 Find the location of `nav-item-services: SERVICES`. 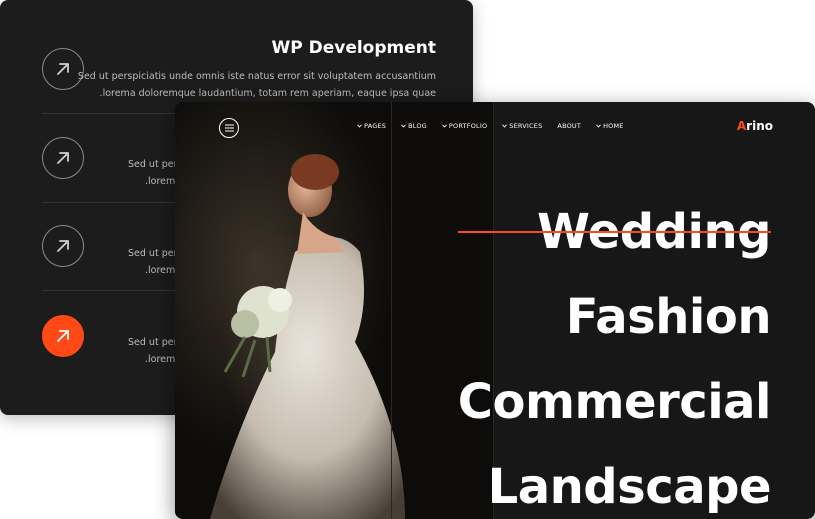

nav-item-services: SERVICES is located at coordinates (522, 126).